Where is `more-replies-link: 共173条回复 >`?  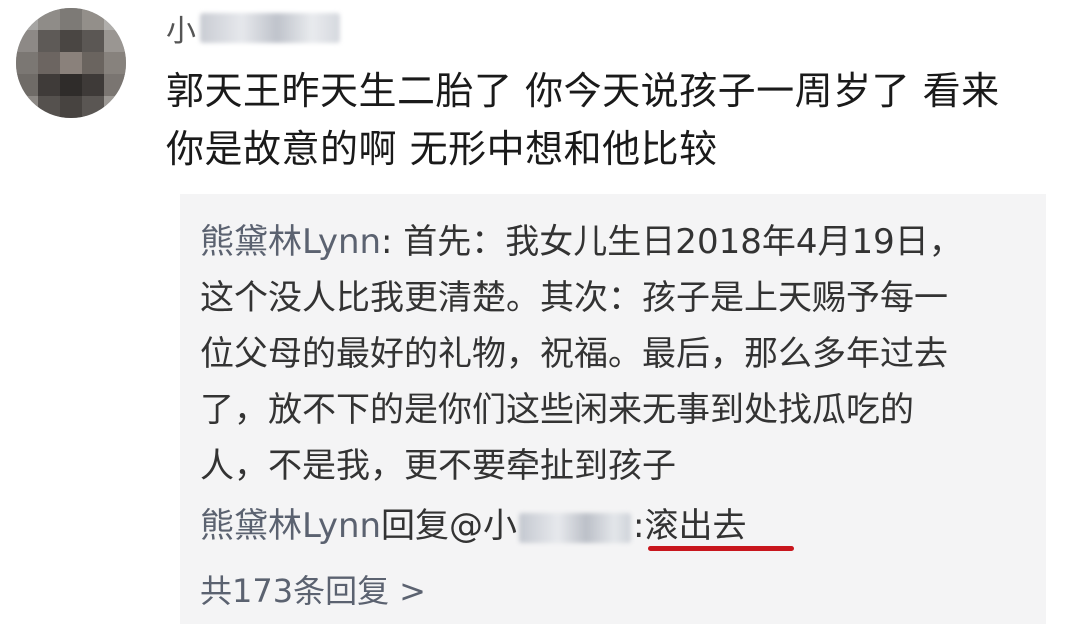 more-replies-link: 共173条回复 > is located at coordinates (313, 591).